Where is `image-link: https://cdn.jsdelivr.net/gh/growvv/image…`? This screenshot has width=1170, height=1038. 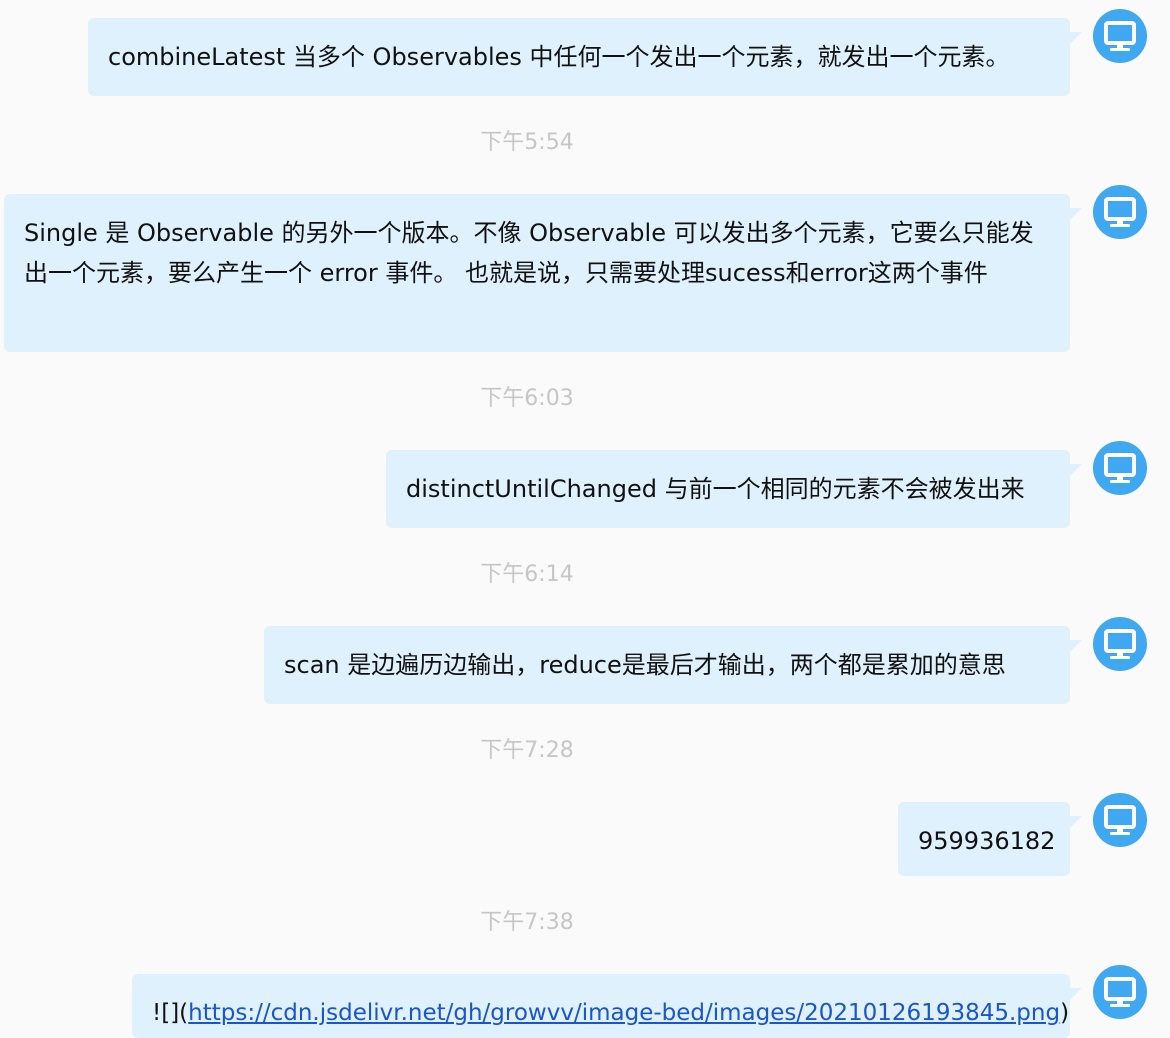
image-link: https://cdn.jsdelivr.net/gh/growvv/image… is located at coordinates (624, 1013).